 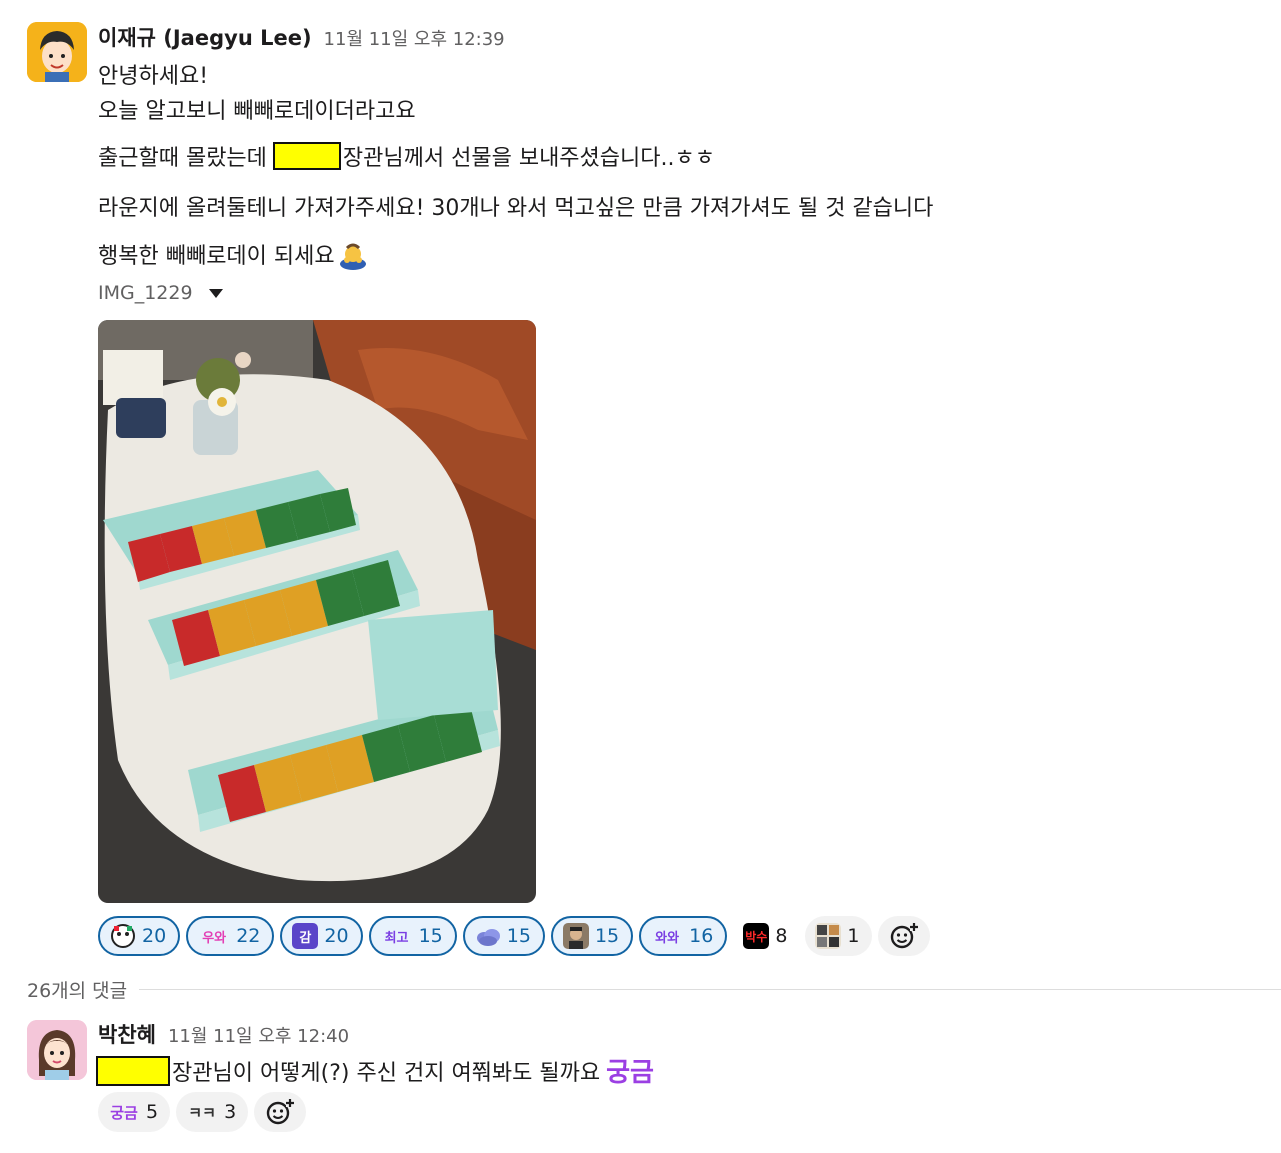 I want to click on reply-line: 장관님이 어떻게(?) 주신 건지 여쭤봐도 될까요 궁금, so click(x=375, y=1070).